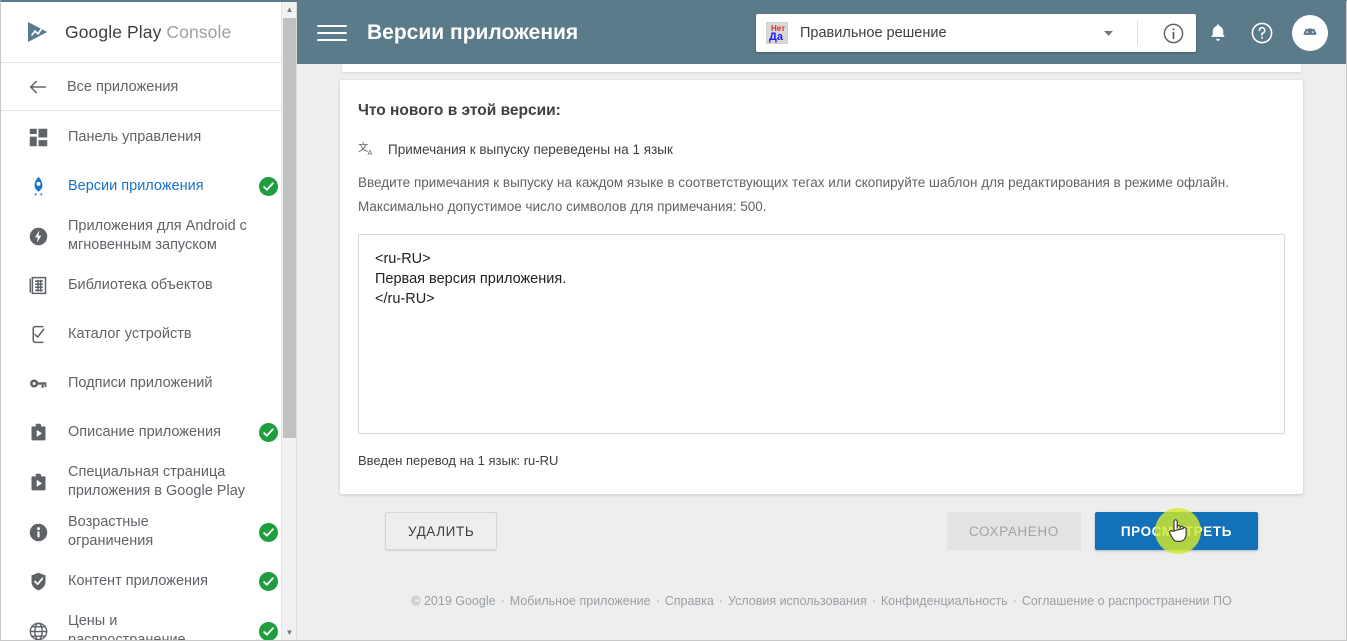 This screenshot has width=1347, height=641. I want to click on hamburger-icon, so click(332, 33).